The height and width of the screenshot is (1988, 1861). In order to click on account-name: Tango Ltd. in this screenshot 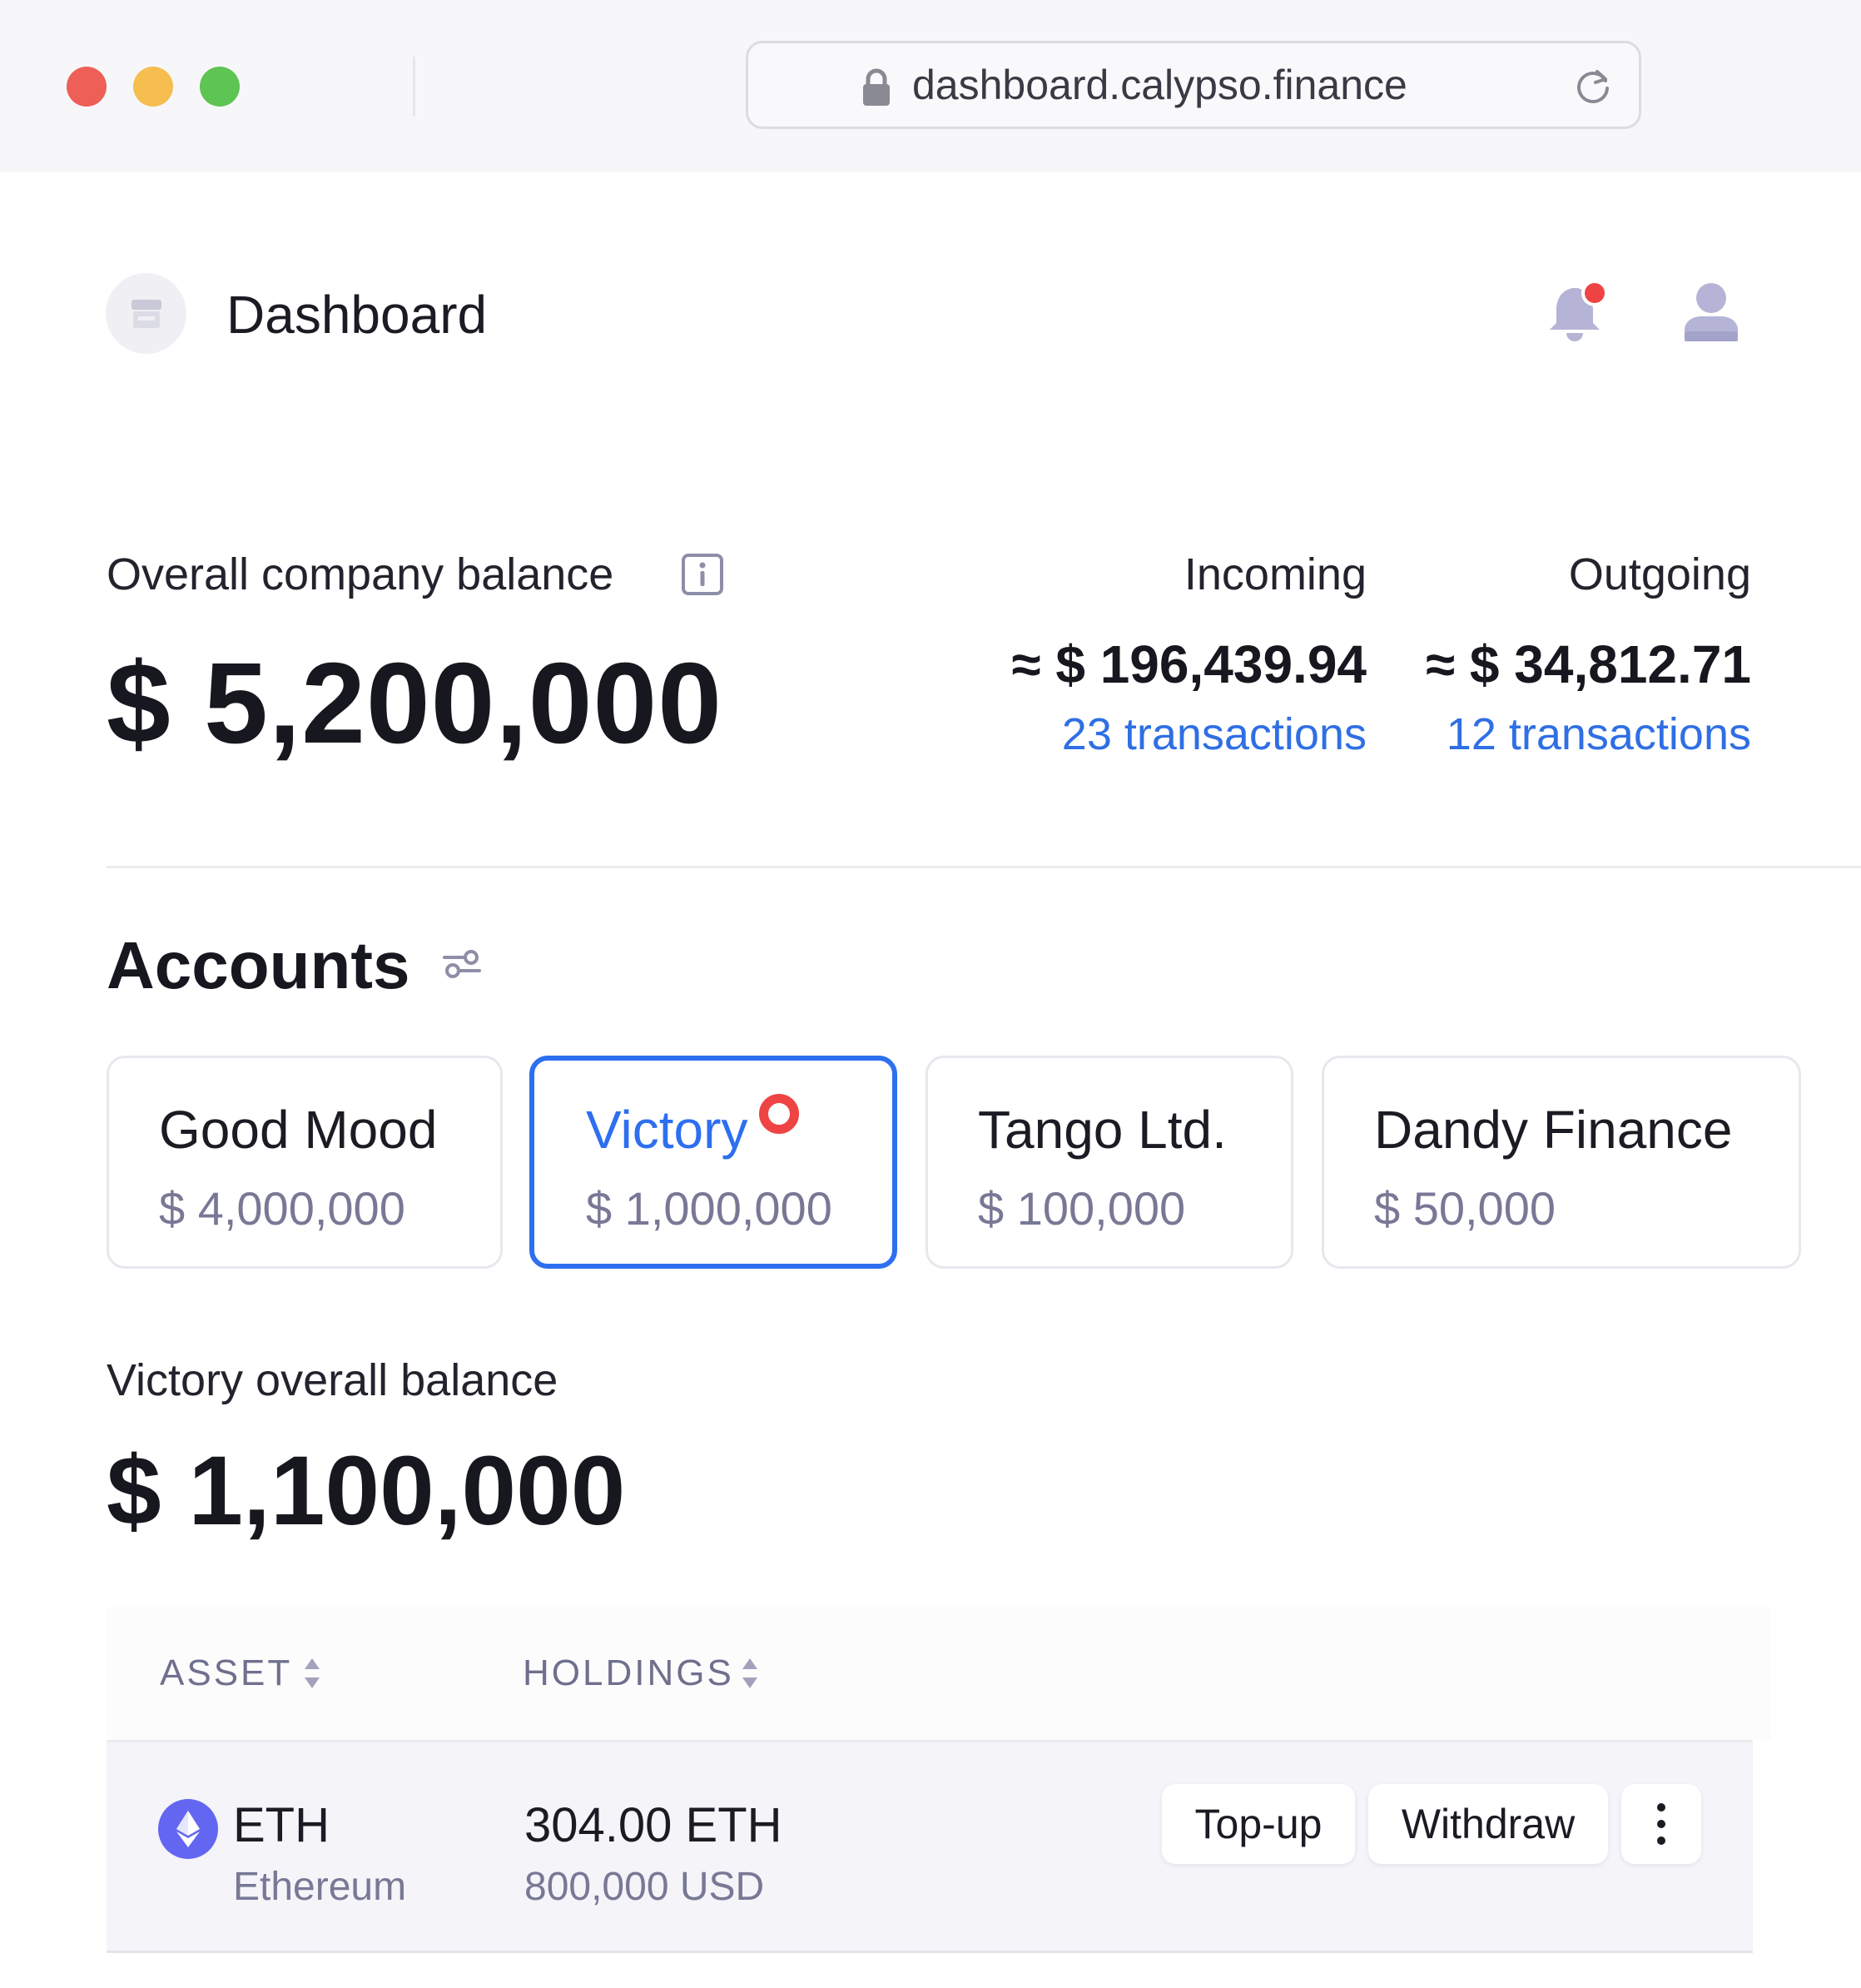, I will do `click(1102, 1130)`.